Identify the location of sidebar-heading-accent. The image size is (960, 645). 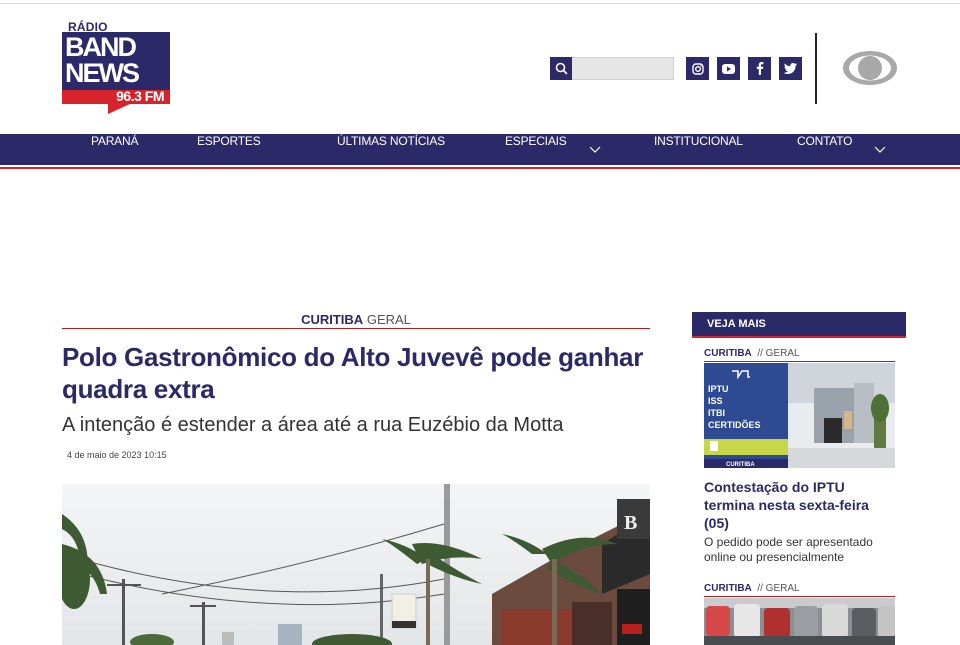
(799, 337).